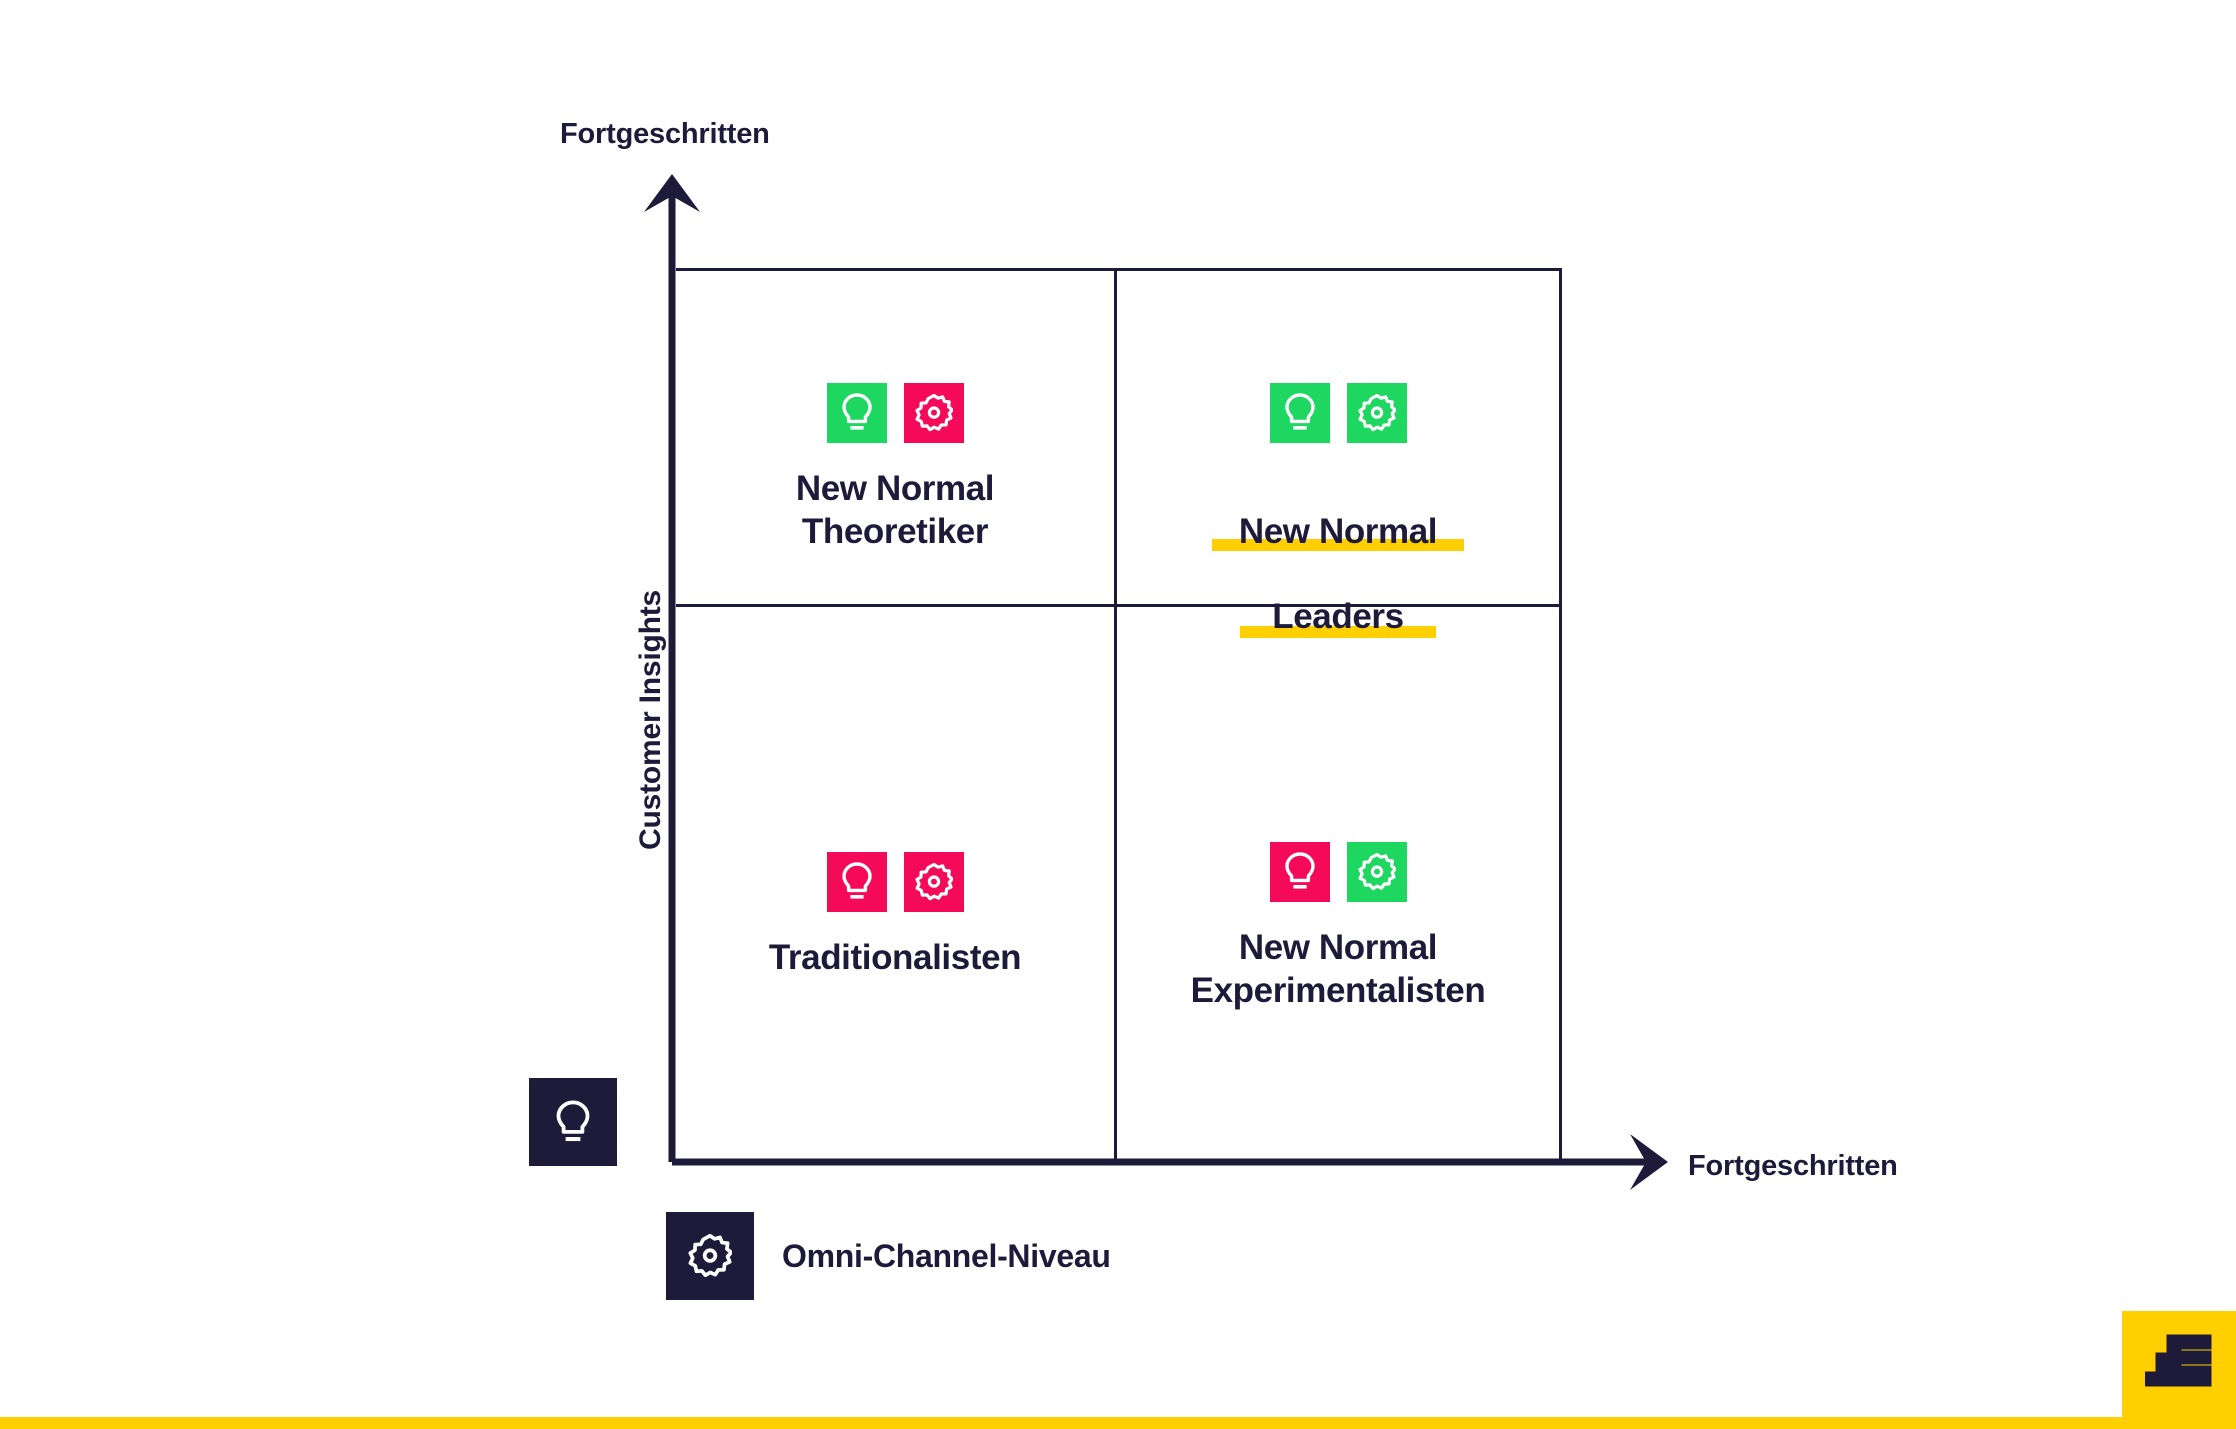 This screenshot has width=2236, height=1429. What do you see at coordinates (672, 193) in the screenshot?
I see `y-axis-arrowhead` at bounding box center [672, 193].